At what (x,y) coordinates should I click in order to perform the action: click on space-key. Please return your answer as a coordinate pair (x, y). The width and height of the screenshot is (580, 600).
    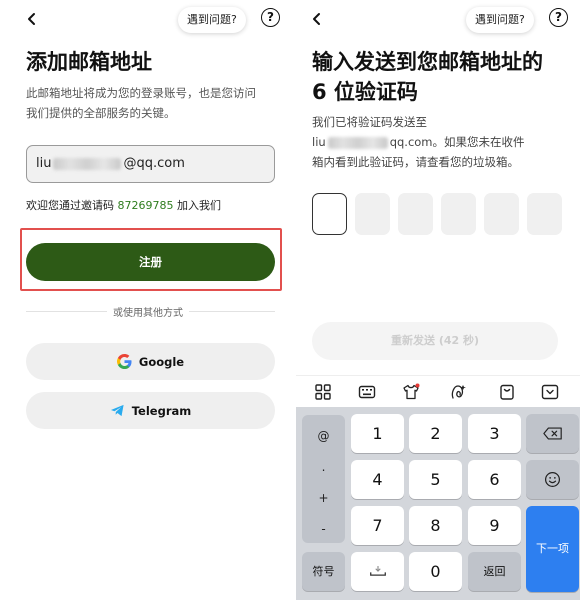
    Looking at the image, I should click on (377, 571).